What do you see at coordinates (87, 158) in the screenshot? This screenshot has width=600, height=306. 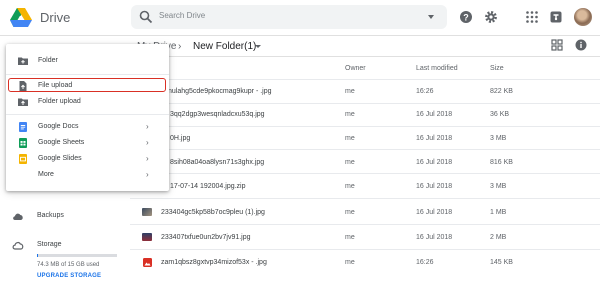 I see `menu-item-google-slides` at bounding box center [87, 158].